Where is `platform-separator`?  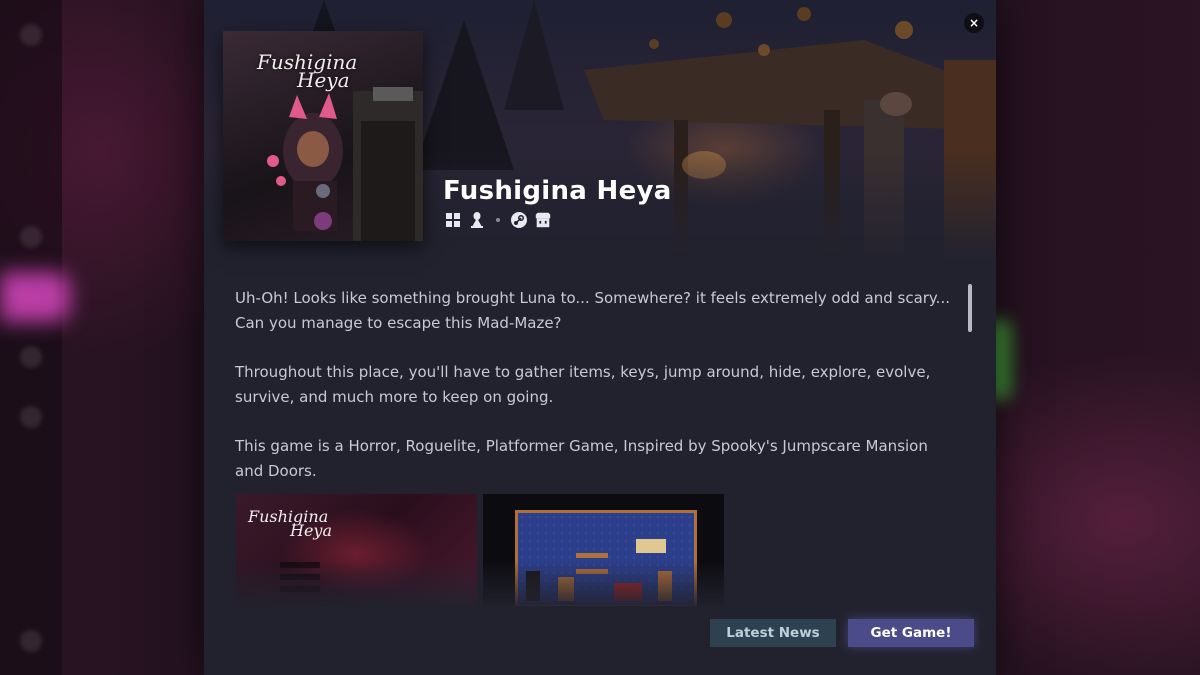
platform-separator is located at coordinates (498, 220).